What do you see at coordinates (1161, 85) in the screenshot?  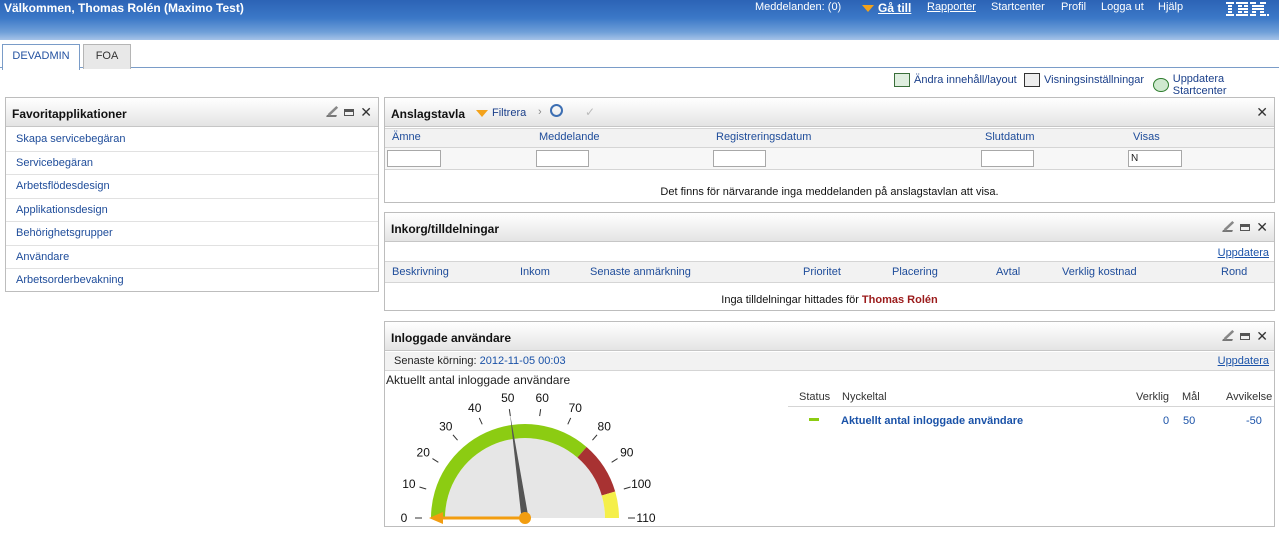 I see `refresh-icon` at bounding box center [1161, 85].